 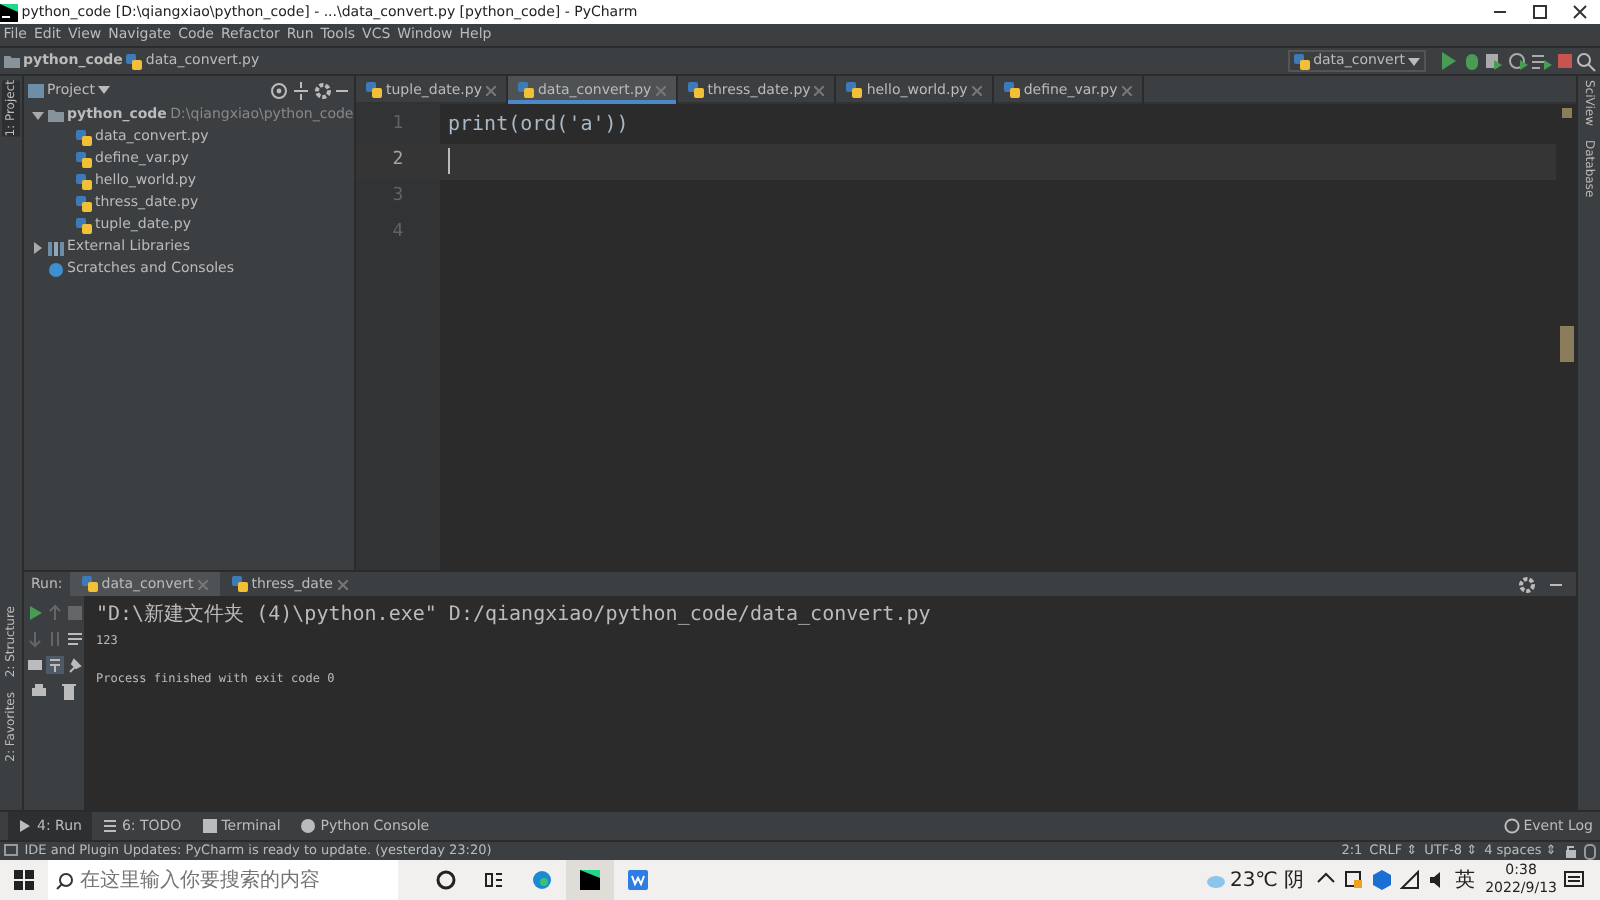 I want to click on scratches-icon, so click(x=55, y=269).